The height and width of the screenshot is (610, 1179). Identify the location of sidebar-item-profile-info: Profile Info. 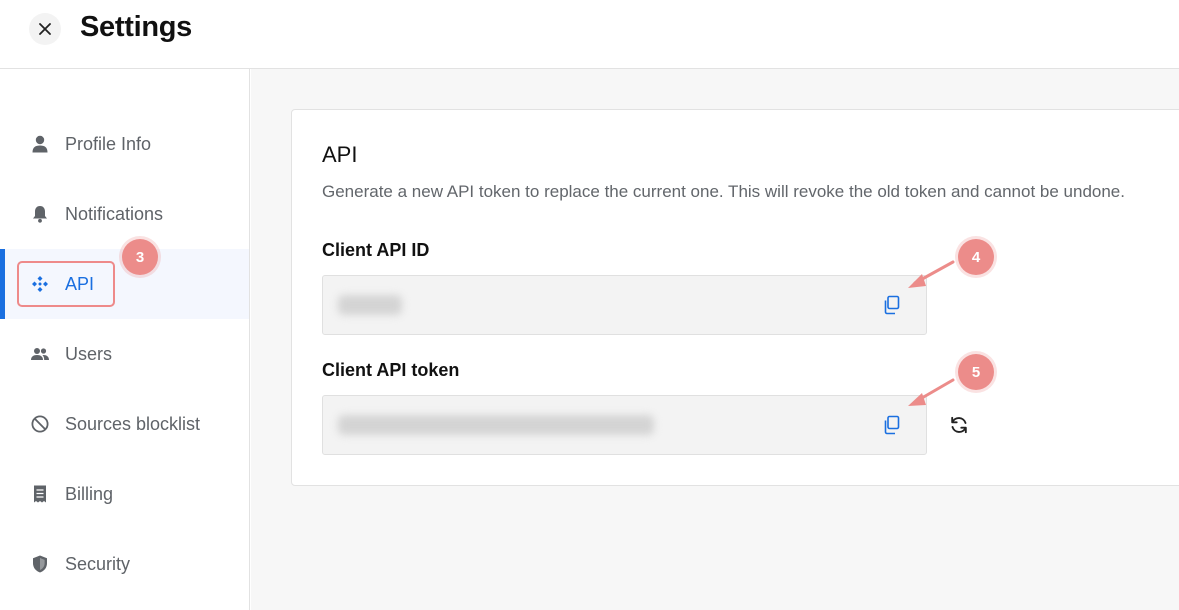
(124, 144).